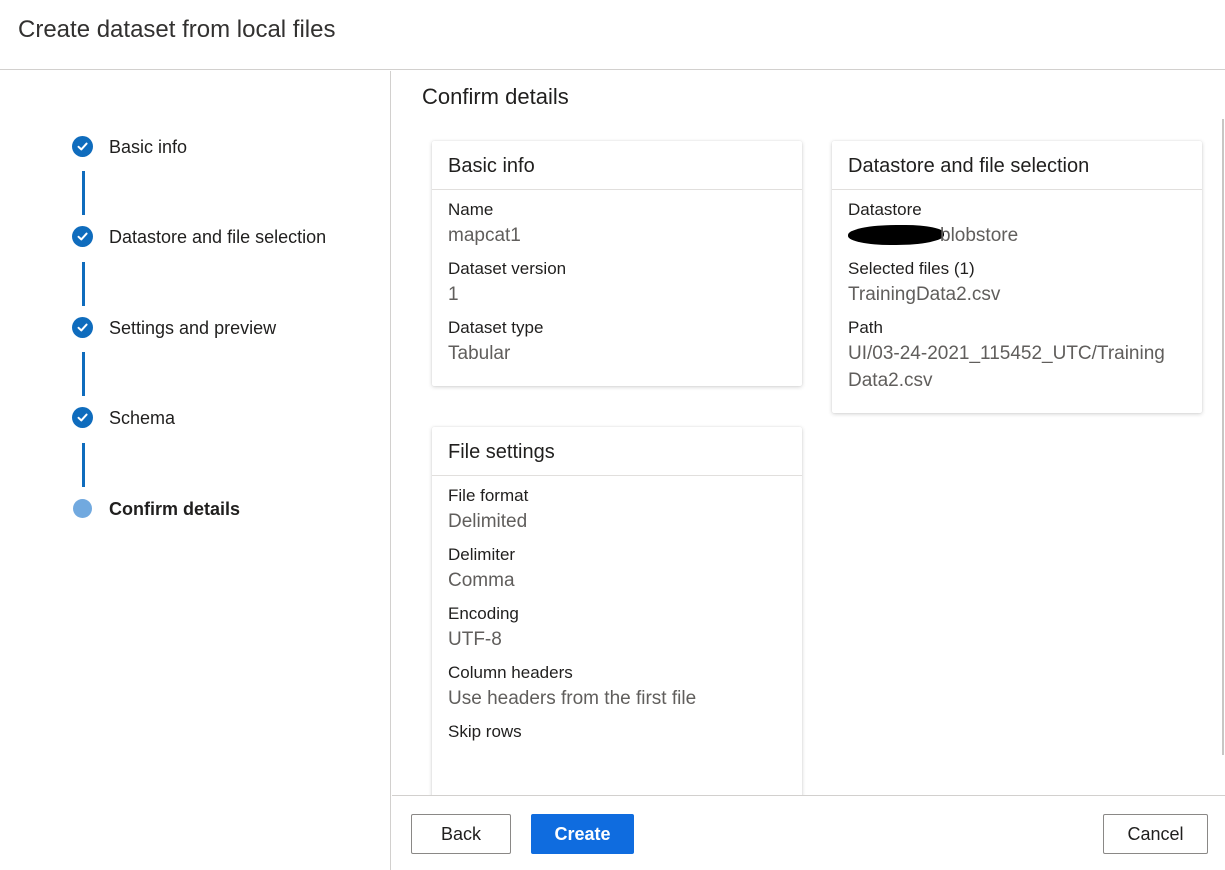 This screenshot has height=870, width=1225. Describe the element at coordinates (495, 96) in the screenshot. I see `section-title: Confirm details` at that location.